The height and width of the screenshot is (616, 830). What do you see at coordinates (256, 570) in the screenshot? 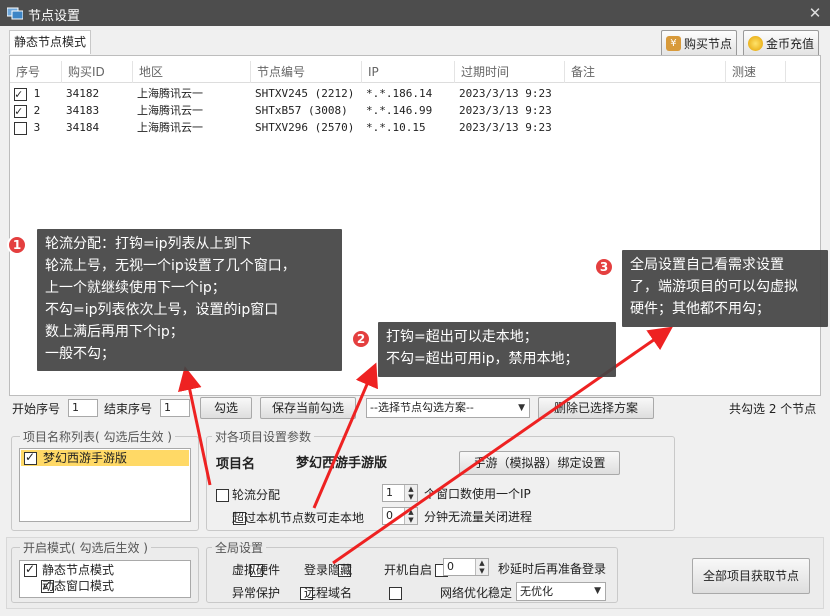
I see `virtual-hw-label: 虚拟硬件` at bounding box center [256, 570].